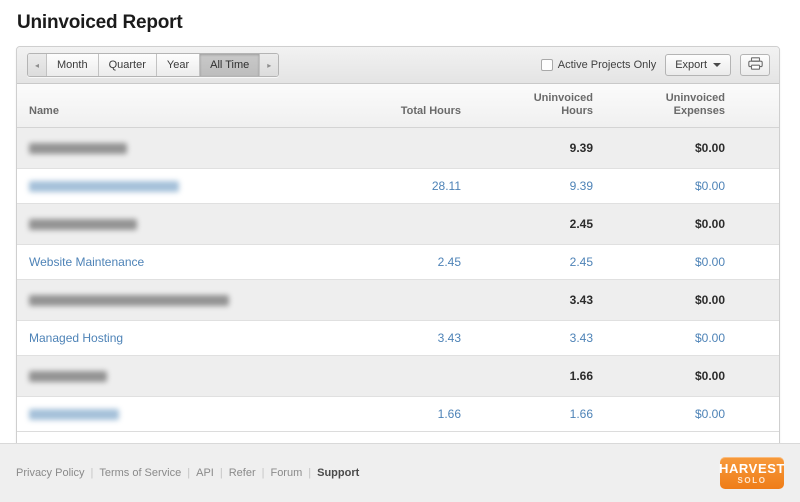 This screenshot has height=502, width=800. What do you see at coordinates (671, 106) in the screenshot?
I see `column-header-uninvoiced-expenses: Uninvoiced Expenses` at bounding box center [671, 106].